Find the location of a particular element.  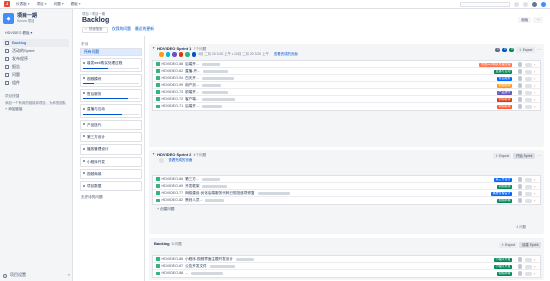

issue-key: HDVIDEO-87 is located at coordinates (173, 266).